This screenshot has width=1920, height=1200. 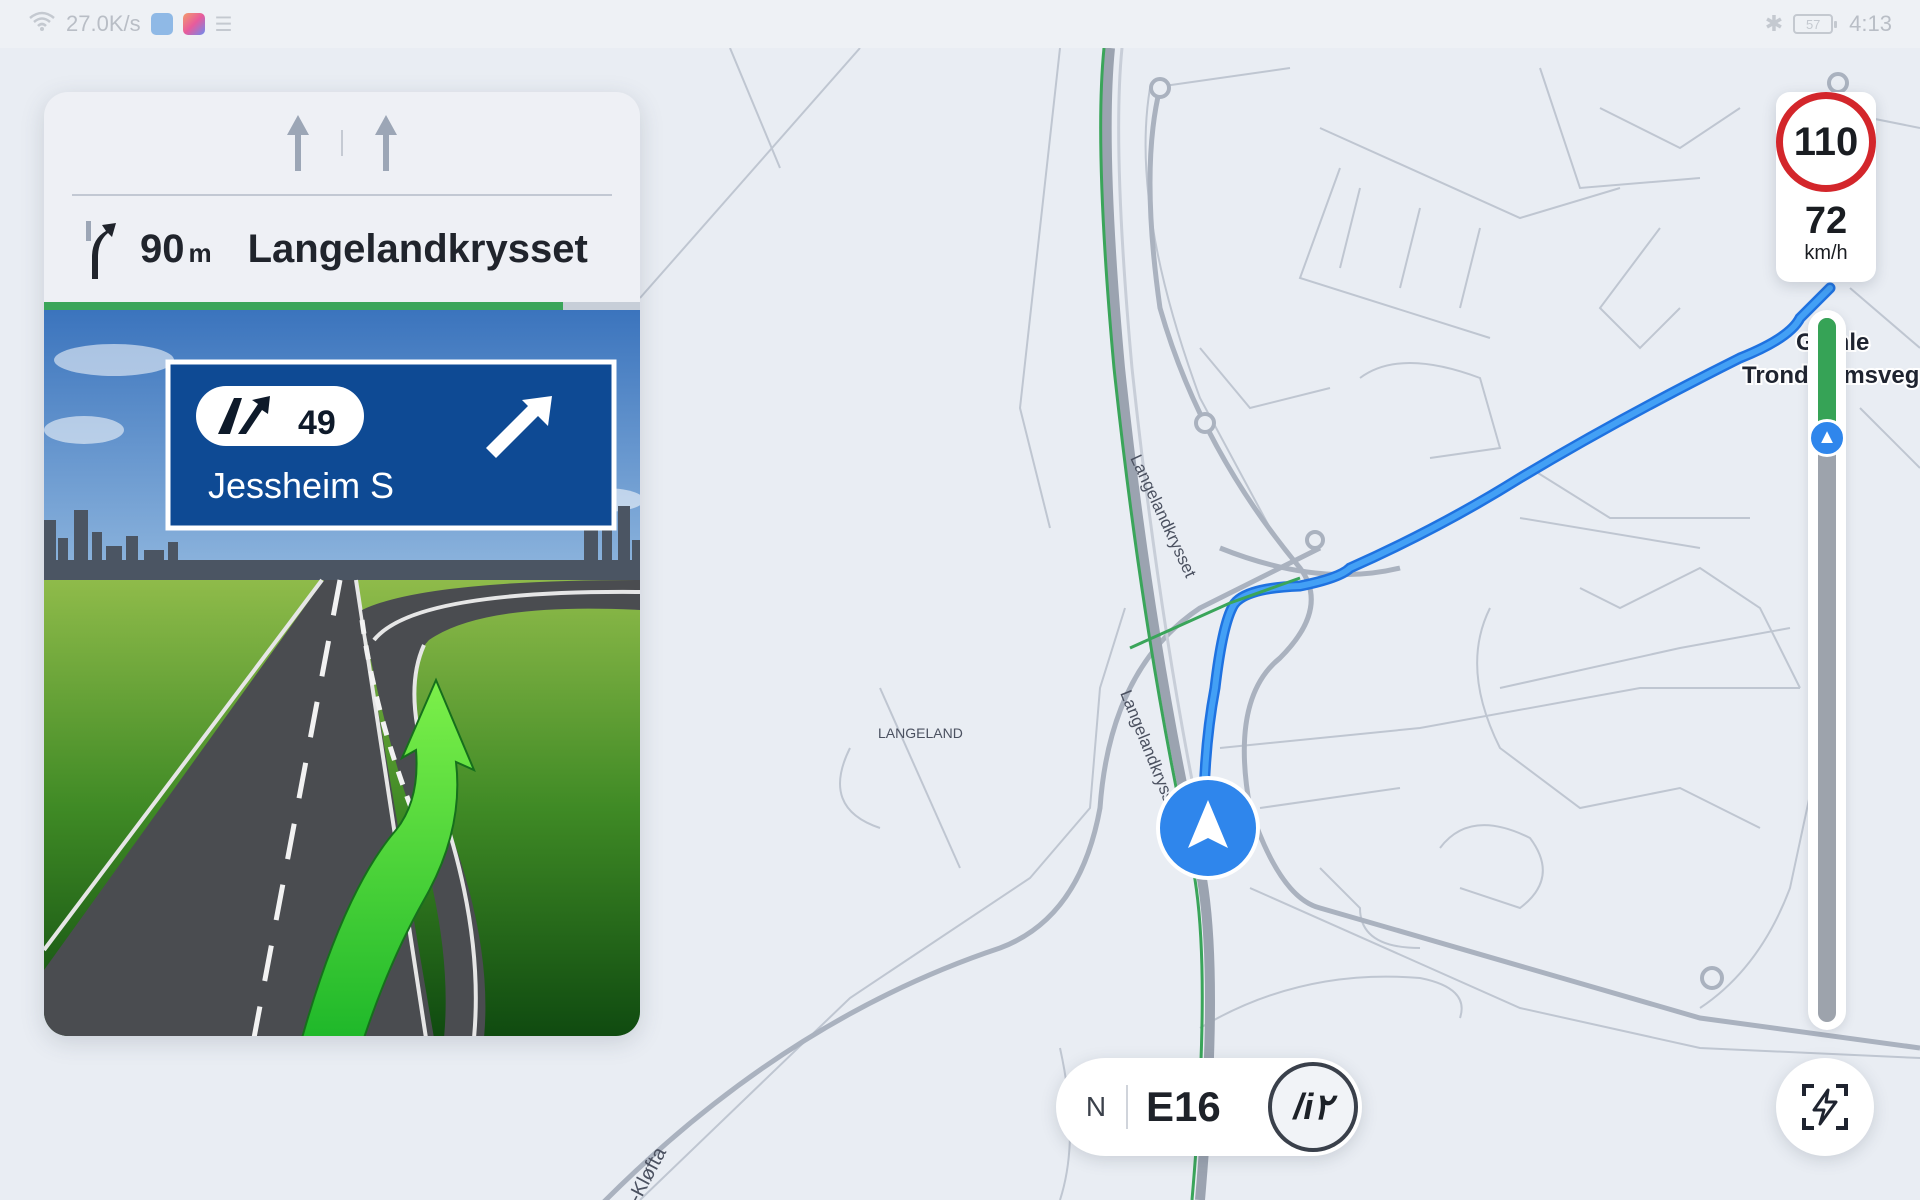 What do you see at coordinates (417, 248) in the screenshot?
I see `maneuver-street: Langelandkrysset` at bounding box center [417, 248].